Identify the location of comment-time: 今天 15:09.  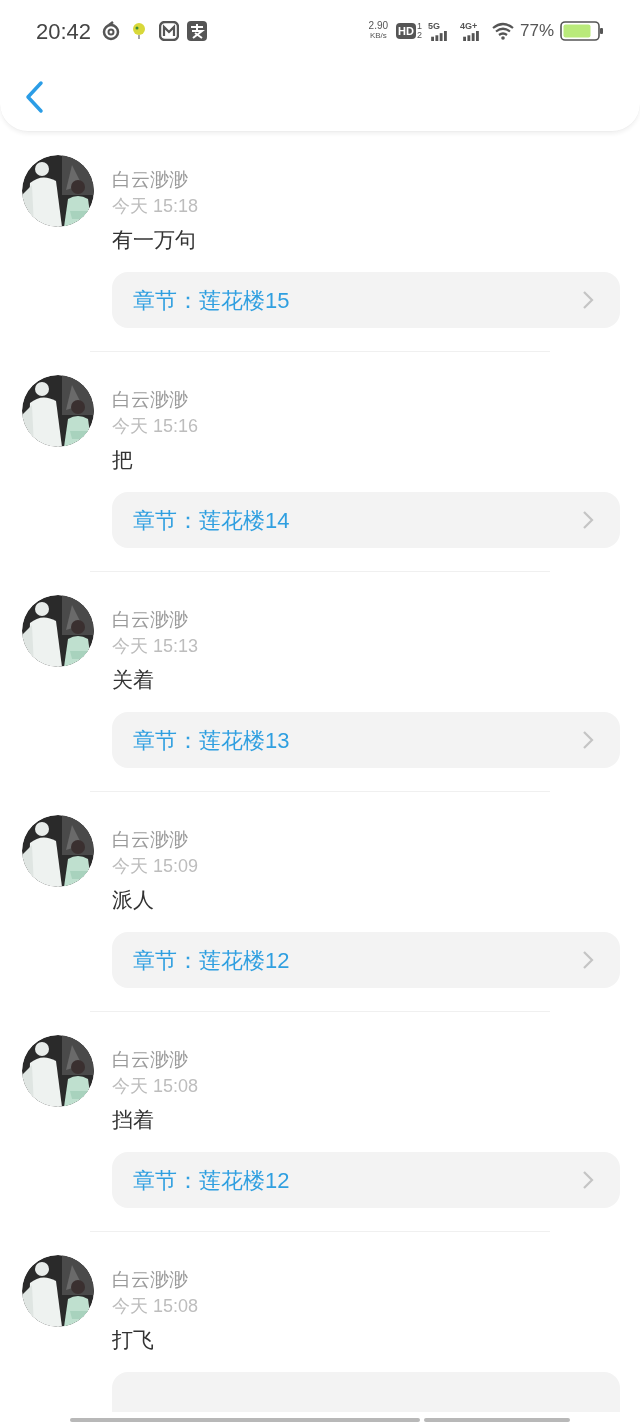
(156, 866).